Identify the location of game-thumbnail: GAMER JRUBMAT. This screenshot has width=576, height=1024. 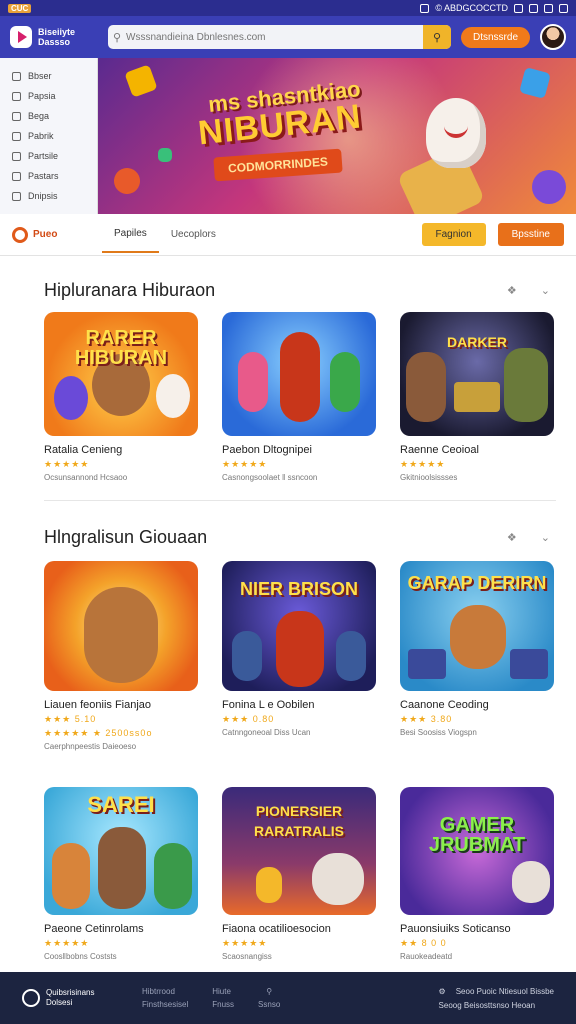
(477, 851).